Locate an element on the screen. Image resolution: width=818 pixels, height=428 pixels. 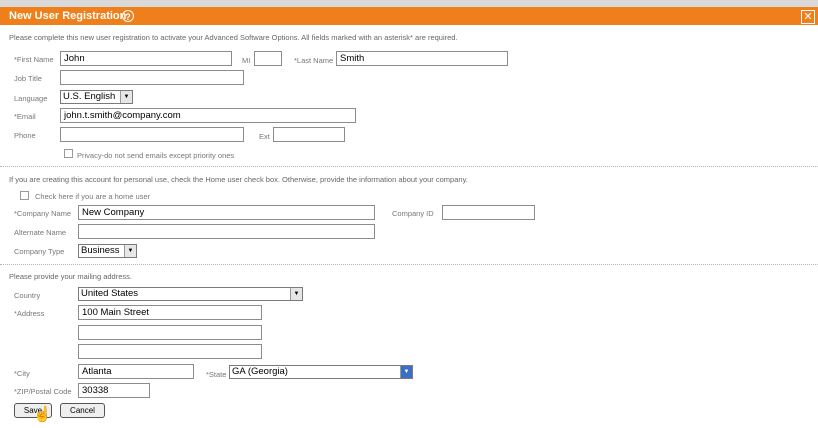
alternate-name-label: Alternate Name is located at coordinates (40, 232).